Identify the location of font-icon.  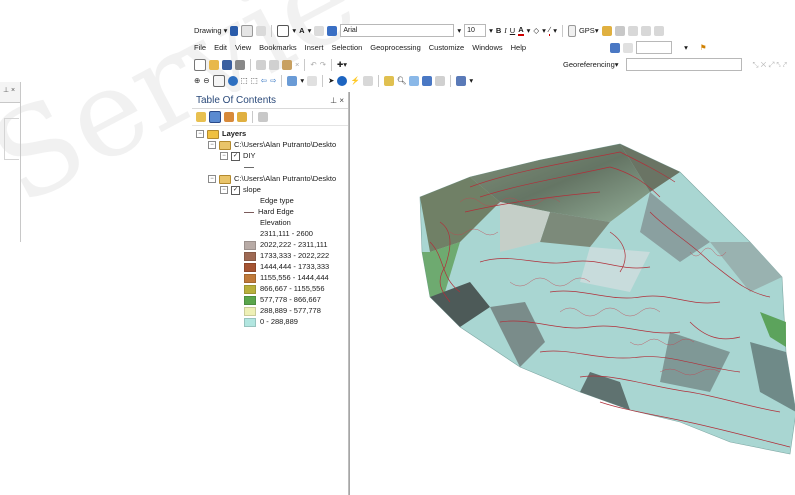
(332, 30).